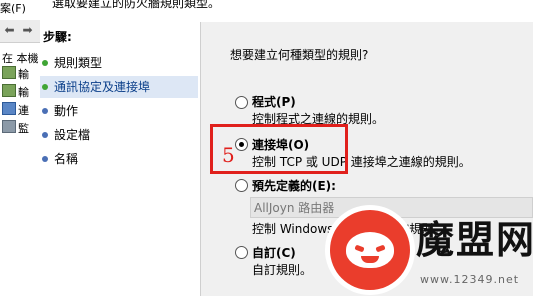  Describe the element at coordinates (102, 87) in the screenshot. I see `step-label: 通訊協定及連接埠` at that location.